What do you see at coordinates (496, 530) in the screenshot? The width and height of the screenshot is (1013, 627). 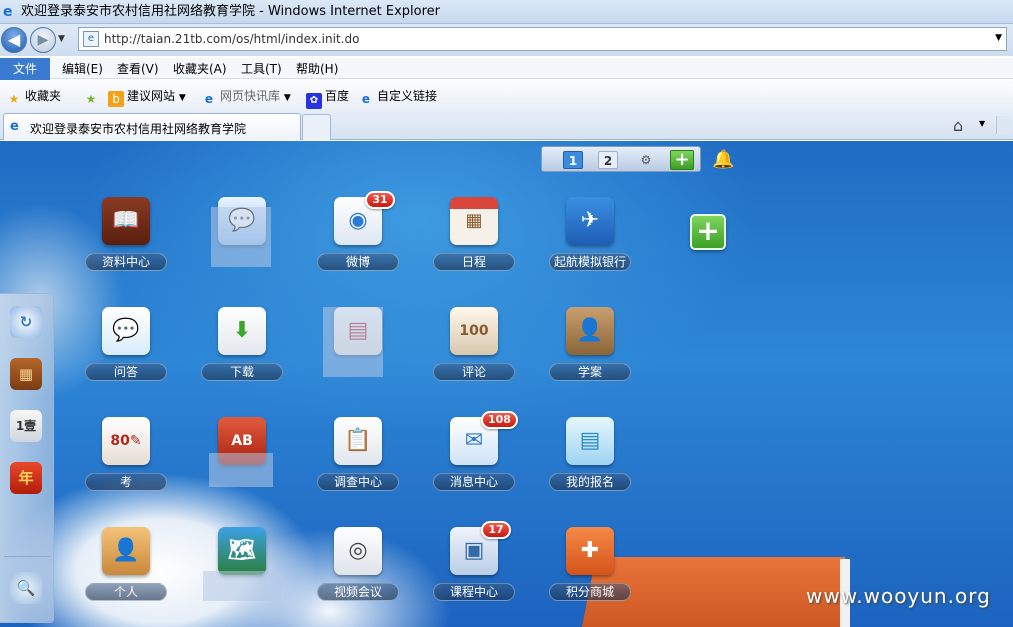 I see `notification-badge: 17` at bounding box center [496, 530].